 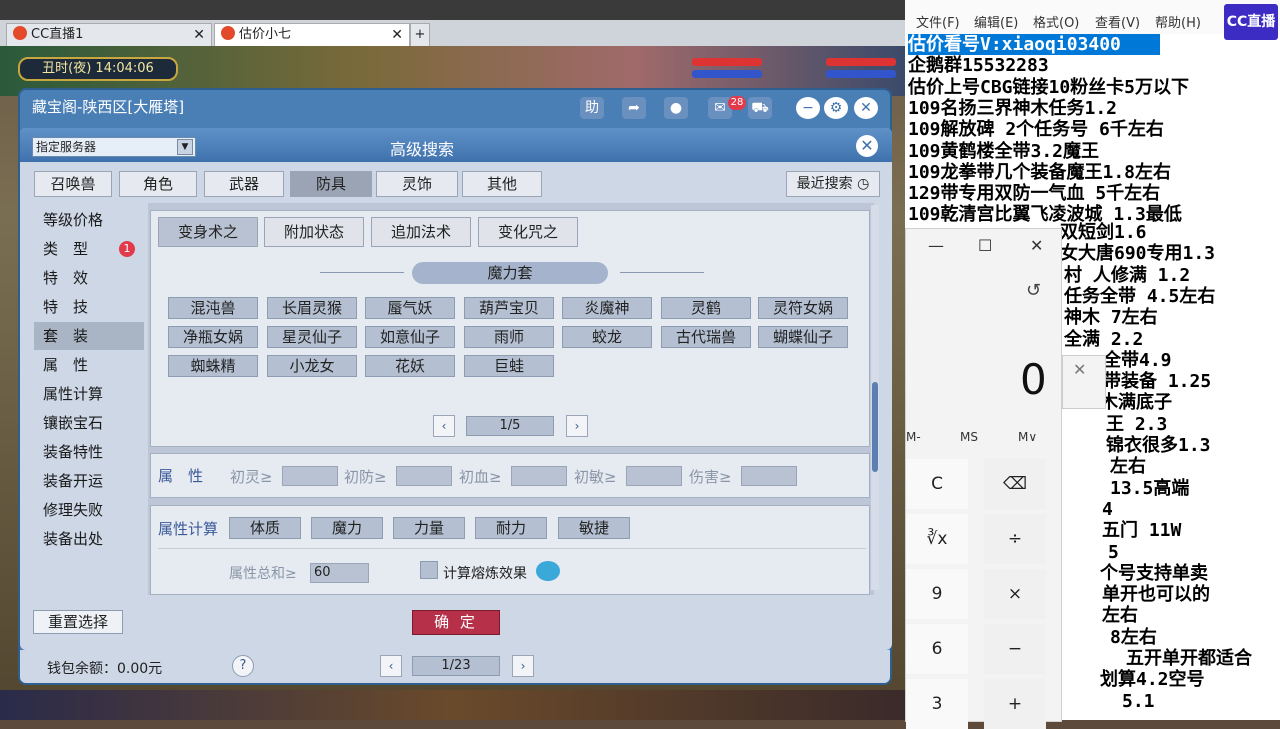 I want to click on set-item: 炎魔神, so click(x=607, y=308).